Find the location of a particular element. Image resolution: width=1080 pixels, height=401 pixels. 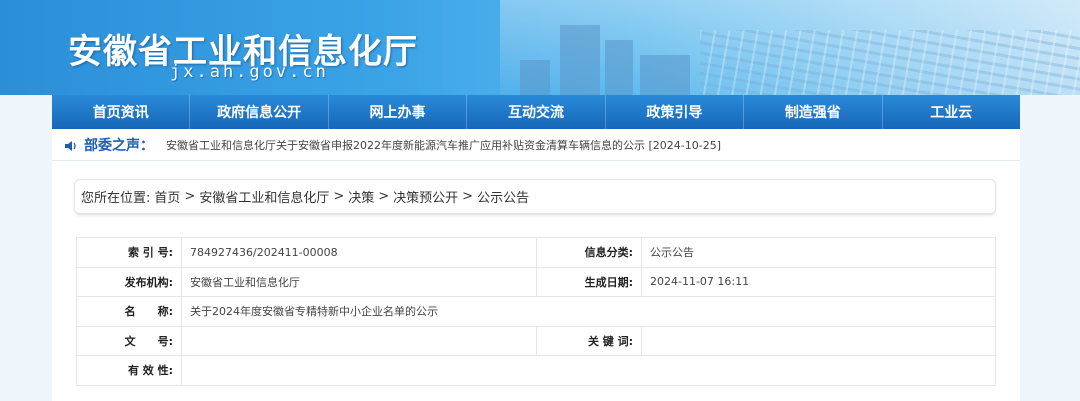

name-value: 关于2024年度安徽省专精特新中小企业名单的公示 is located at coordinates (588, 311).